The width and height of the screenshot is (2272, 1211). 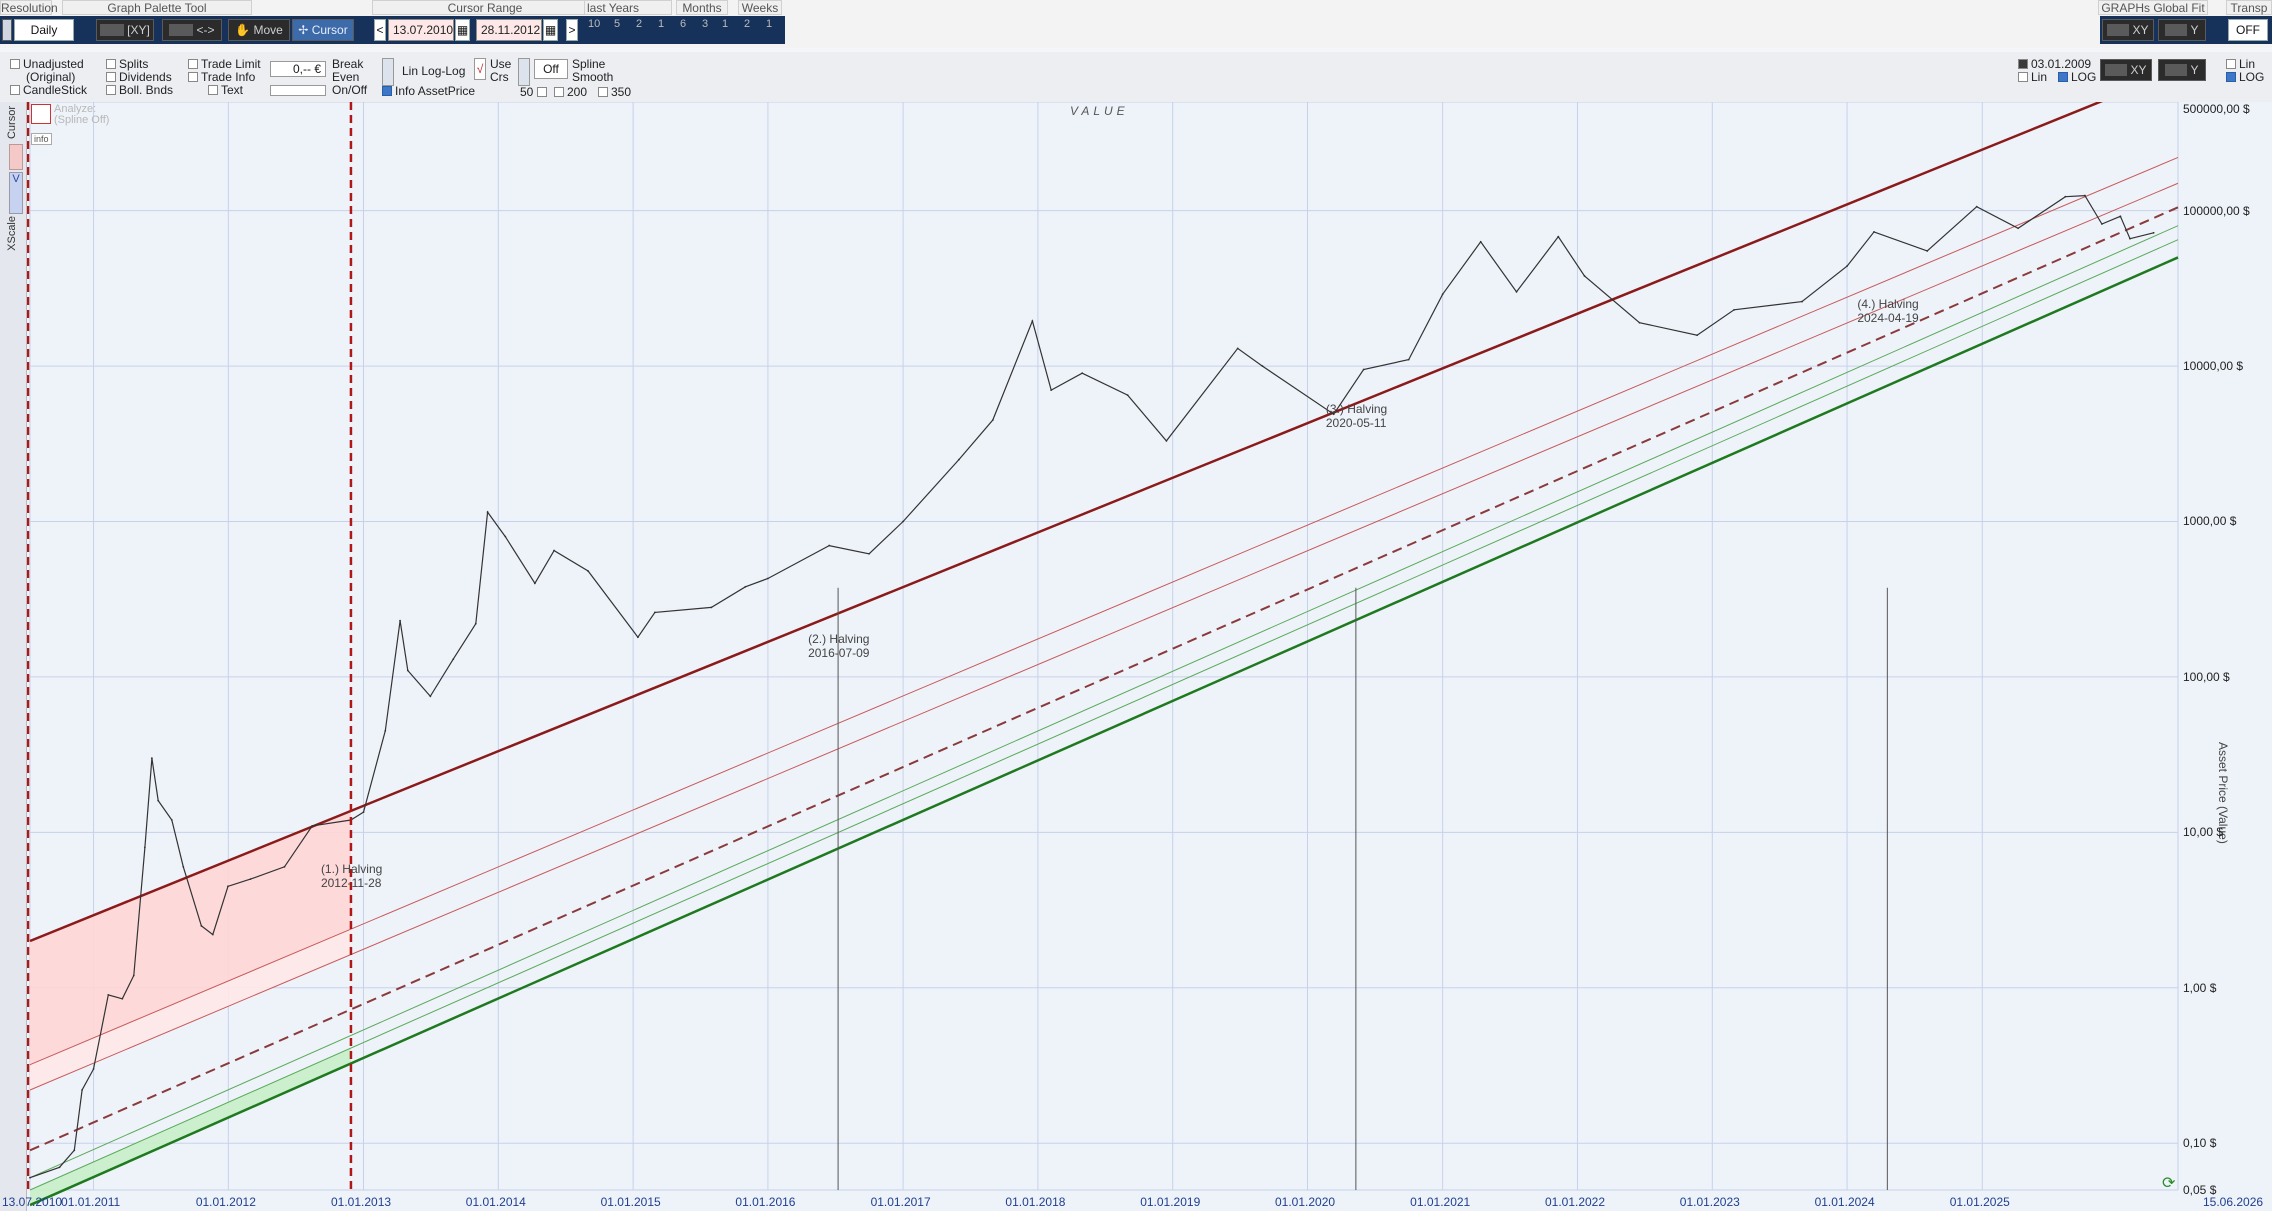 I want to click on right-log-checkbox, so click(x=2063, y=77).